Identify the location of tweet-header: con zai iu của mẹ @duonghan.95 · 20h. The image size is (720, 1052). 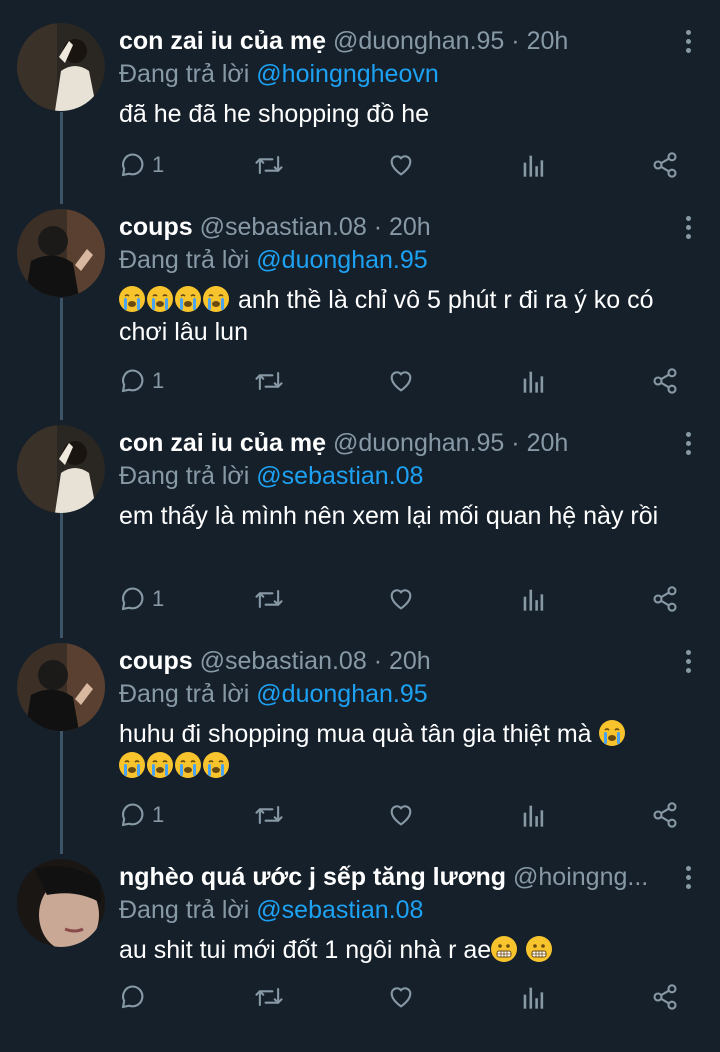
(389, 443).